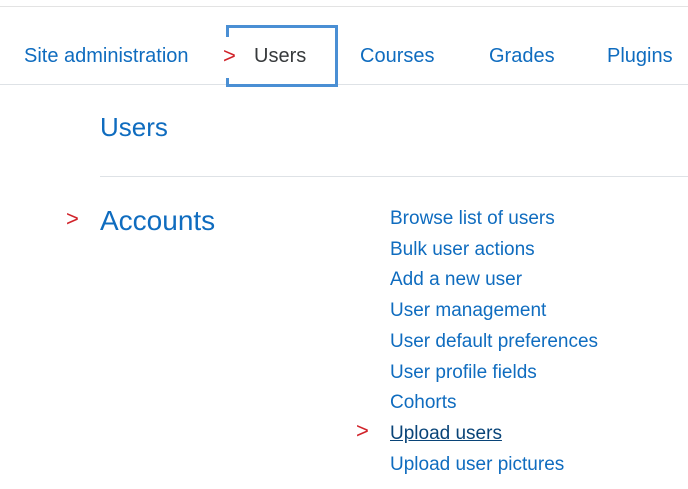 This screenshot has width=688, height=489. I want to click on tab-pointer-chevron-icon: >, so click(229, 55).